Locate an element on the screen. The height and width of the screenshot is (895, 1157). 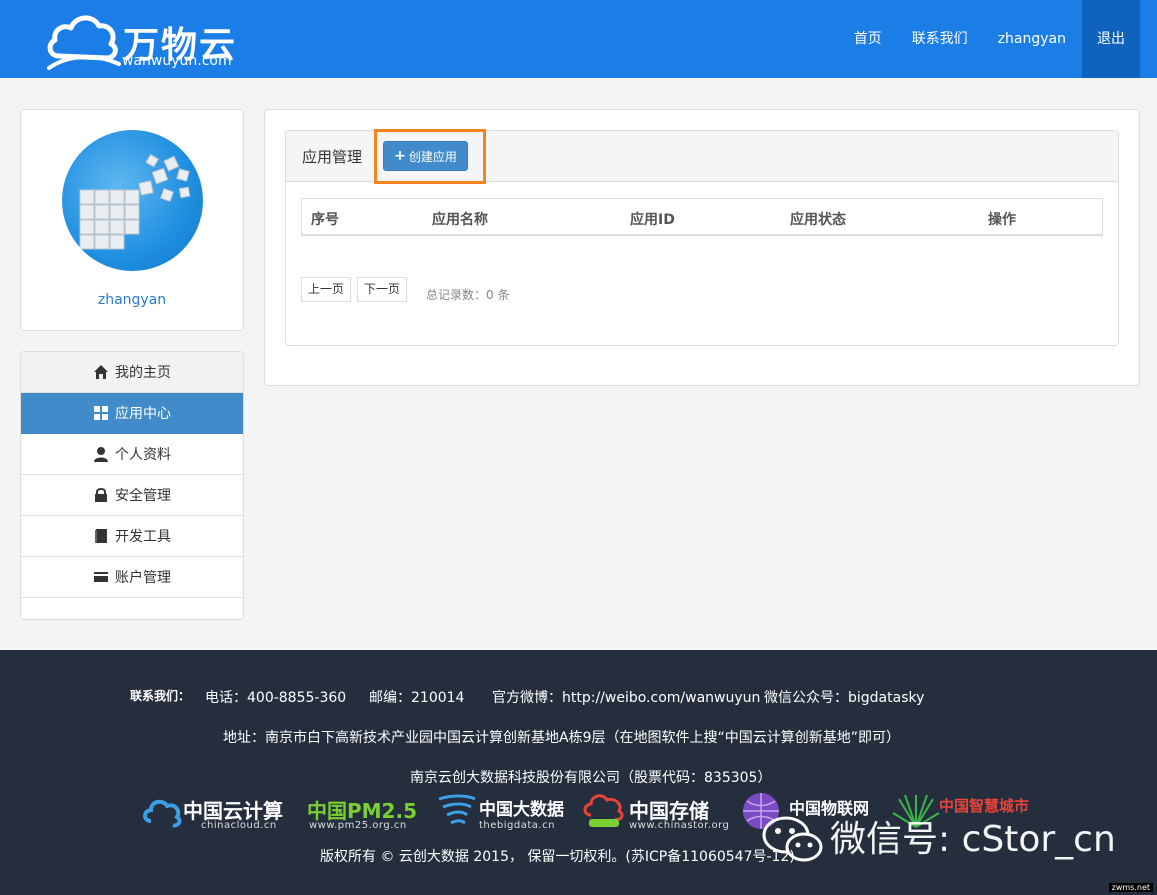
footer-contact-label: 联系我们： is located at coordinates (160, 696).